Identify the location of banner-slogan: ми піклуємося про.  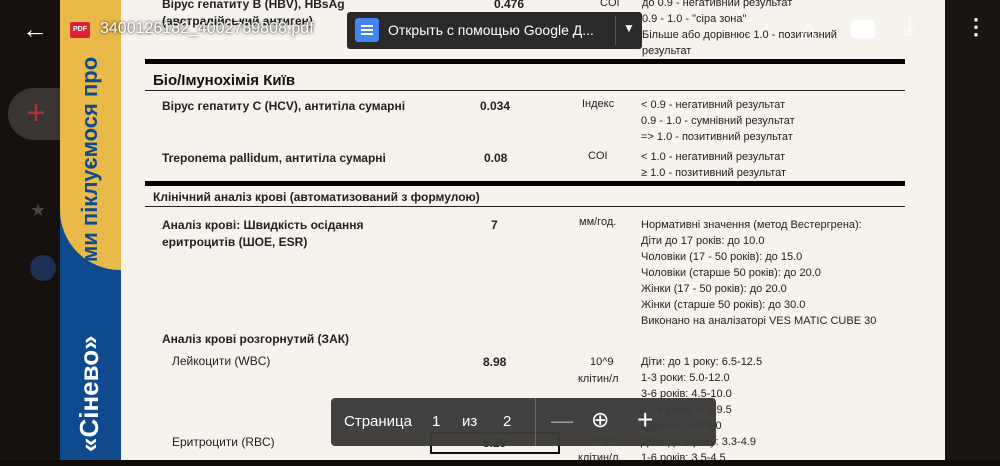
(89, 159).